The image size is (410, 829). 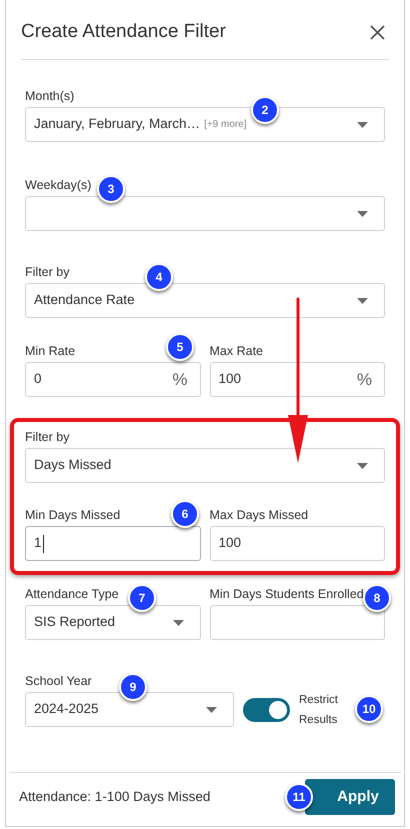 I want to click on field-label: Max Days Missed, so click(x=259, y=515).